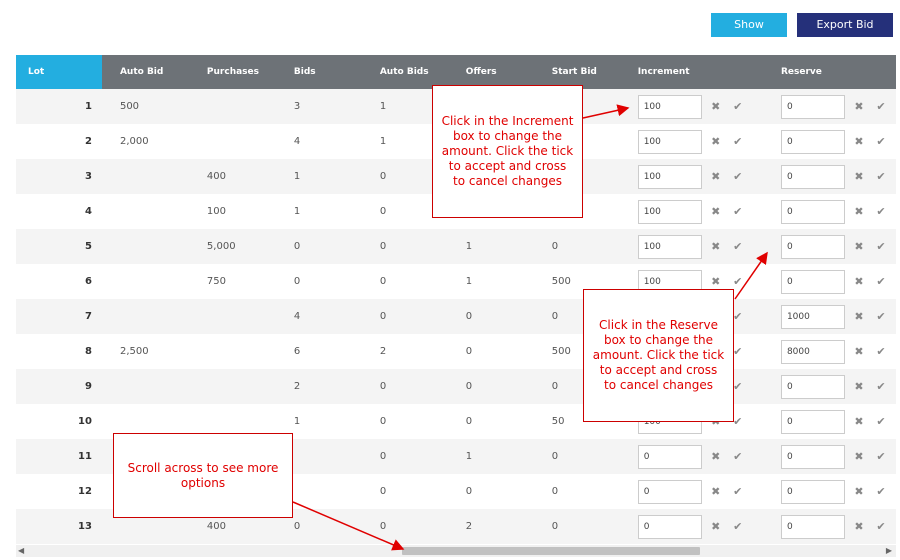 Image resolution: width=900 pixels, height=560 pixels. Describe the element at coordinates (450, 27) in the screenshot. I see `toolbar: Show Filters Export Bid Table` at that location.